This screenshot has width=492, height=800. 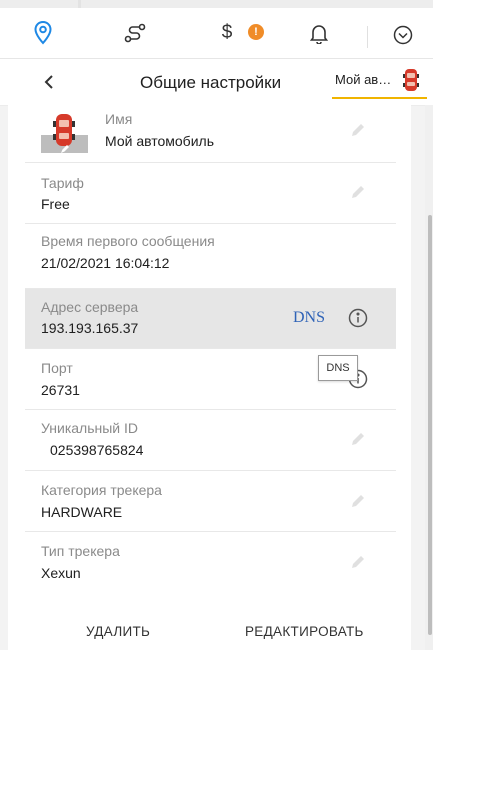 I want to click on nav-divider, so click(x=367, y=37).